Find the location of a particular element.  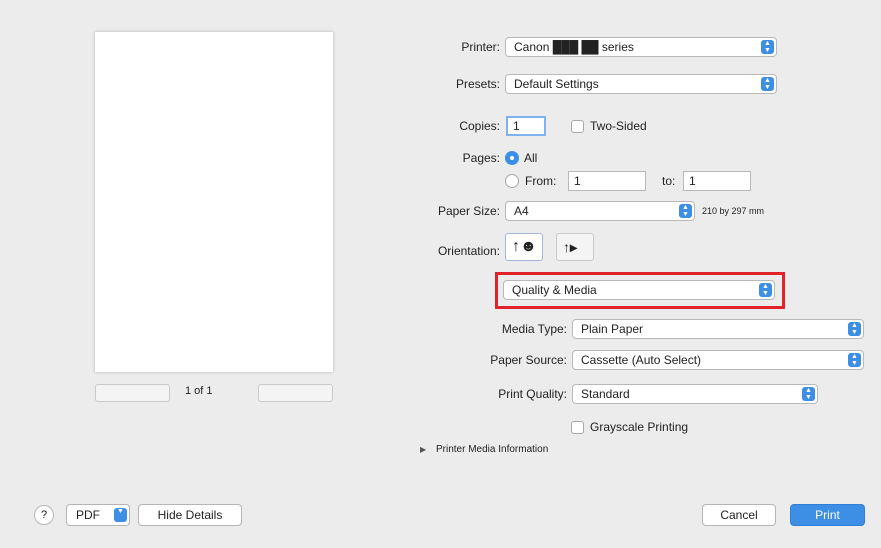

pages-all-label: All is located at coordinates (531, 158).